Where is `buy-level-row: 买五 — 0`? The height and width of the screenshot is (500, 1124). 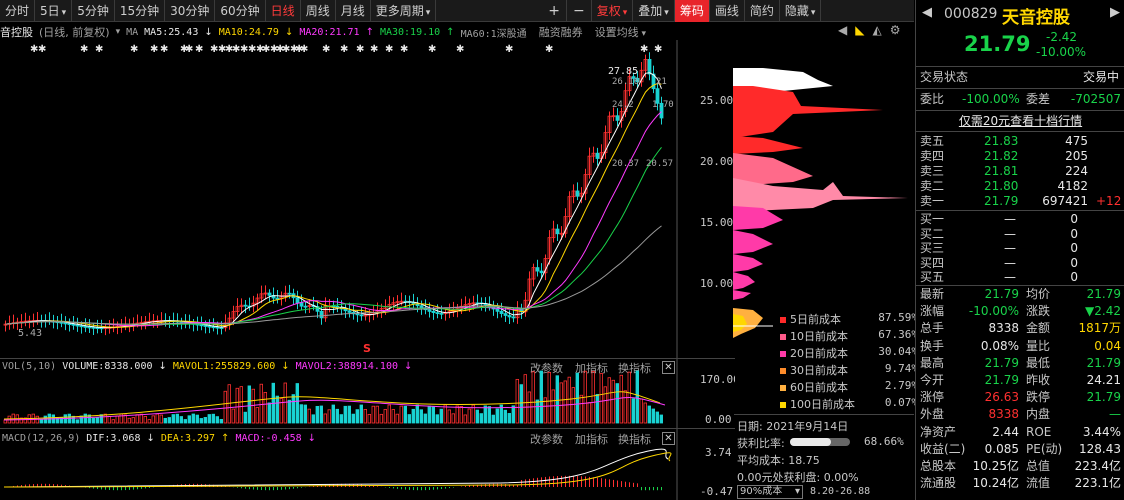
buy-level-row: 买五 — 0 is located at coordinates (1020, 277).